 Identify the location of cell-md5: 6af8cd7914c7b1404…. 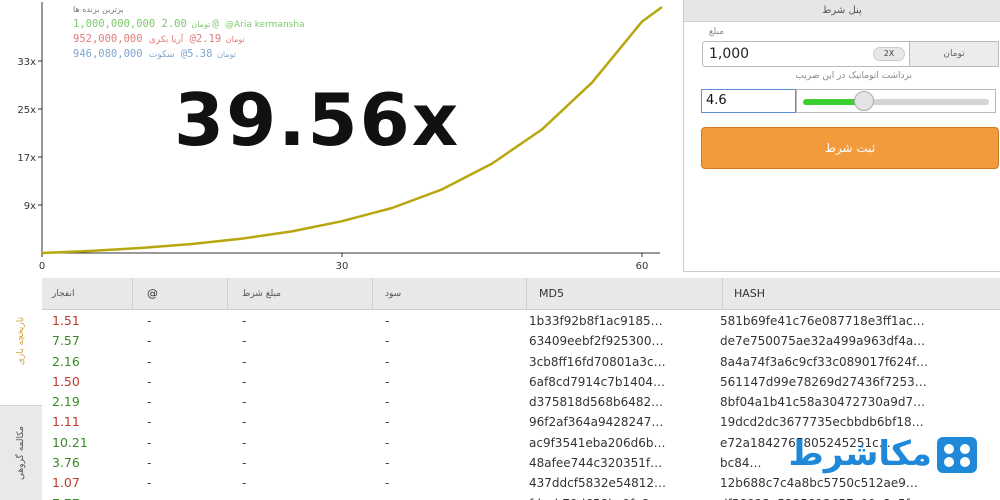
(597, 381).